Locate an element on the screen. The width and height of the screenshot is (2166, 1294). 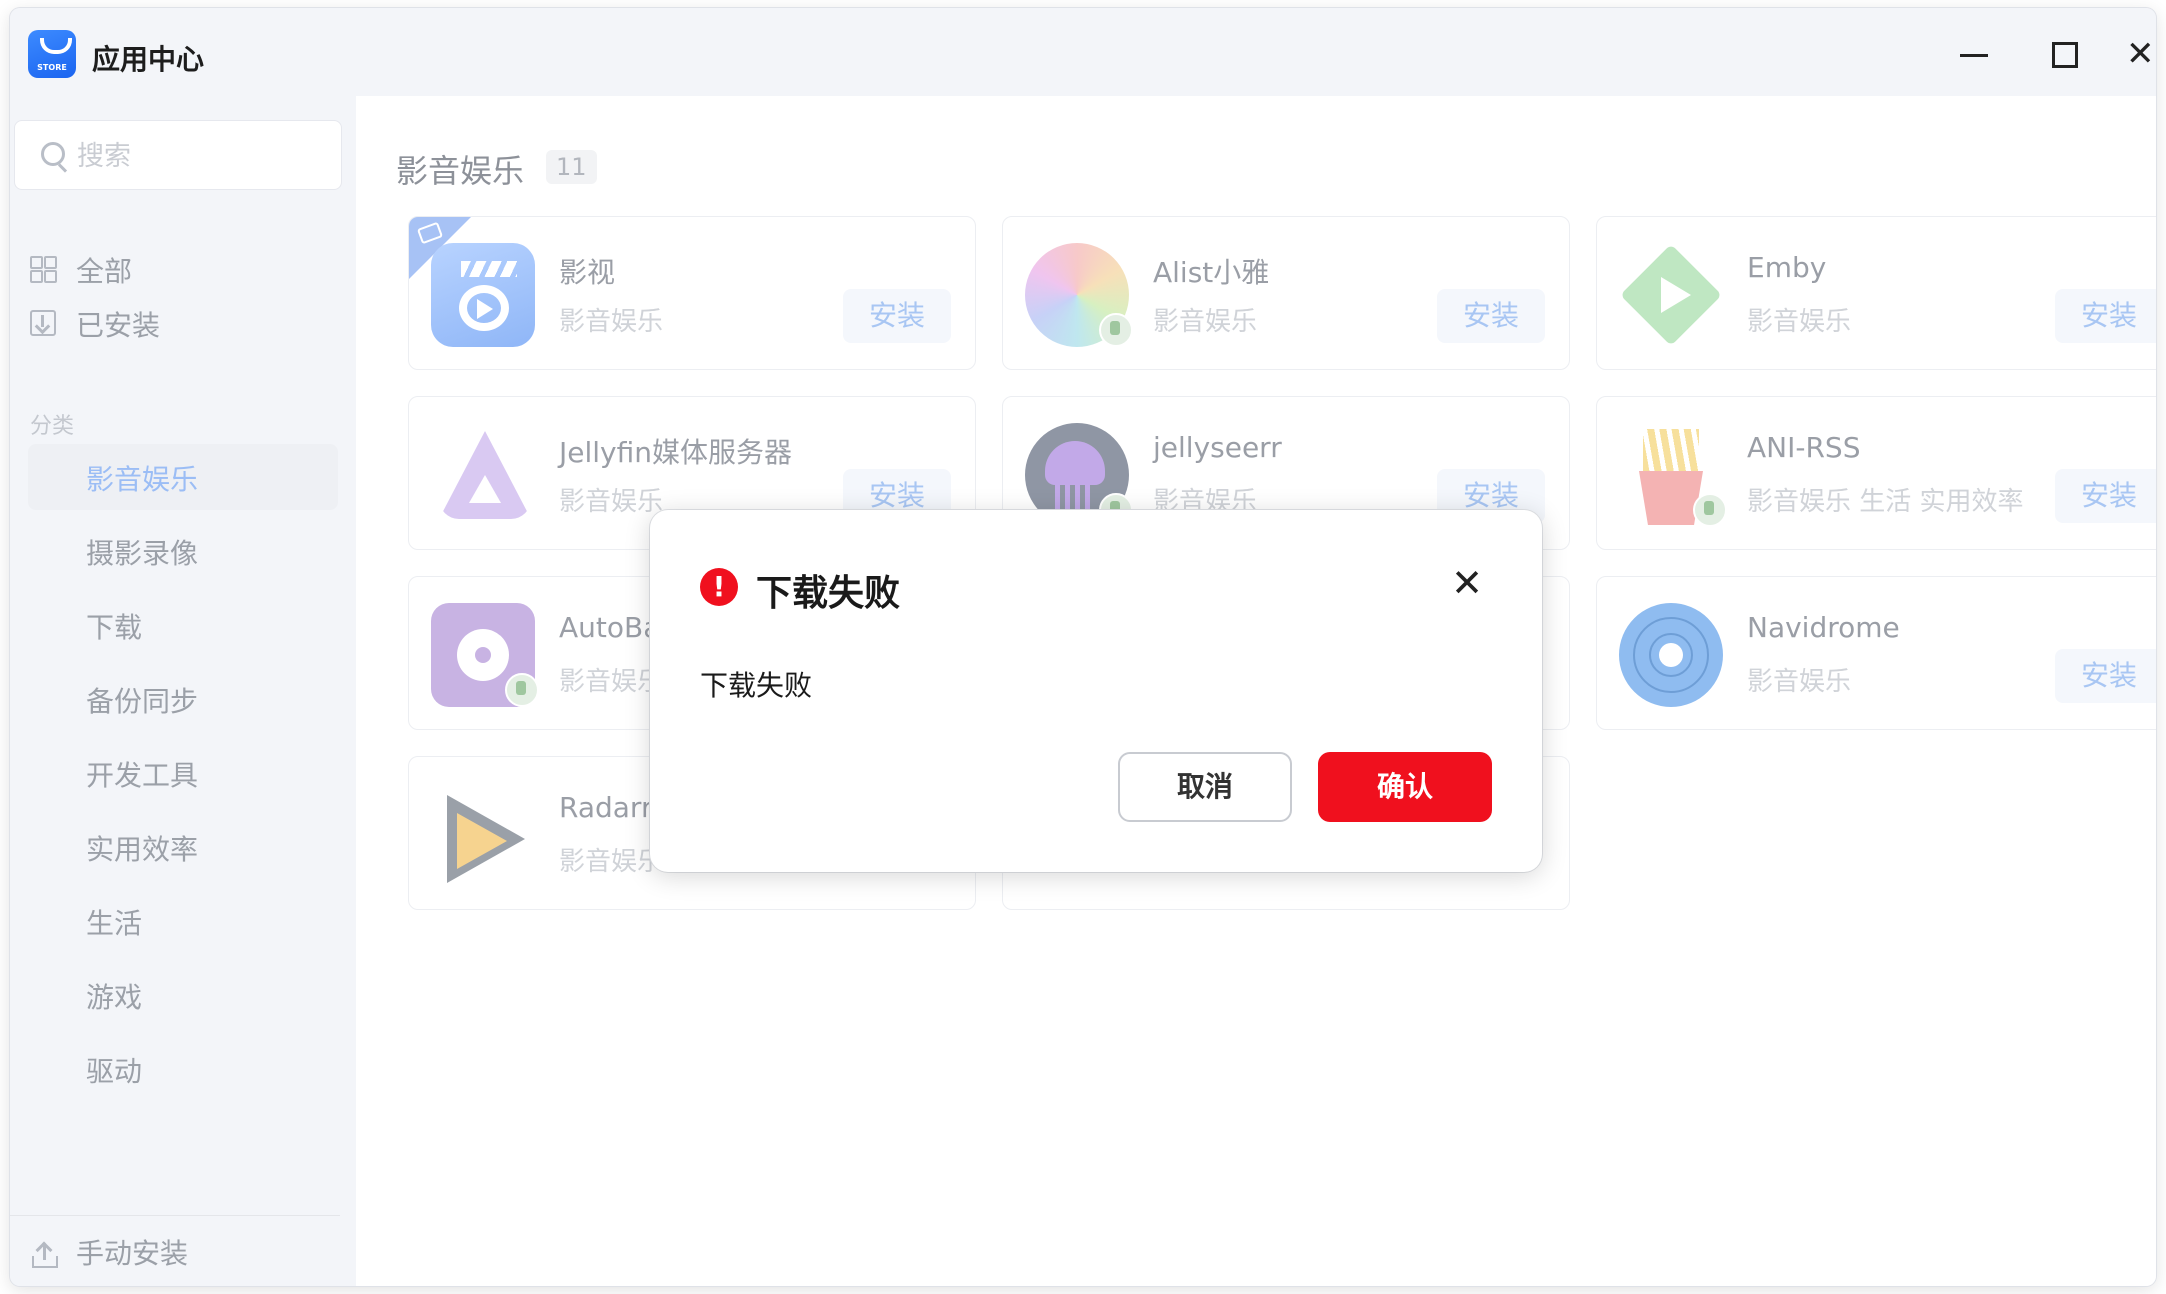
dialog-title: 下载失败 is located at coordinates (828, 593).